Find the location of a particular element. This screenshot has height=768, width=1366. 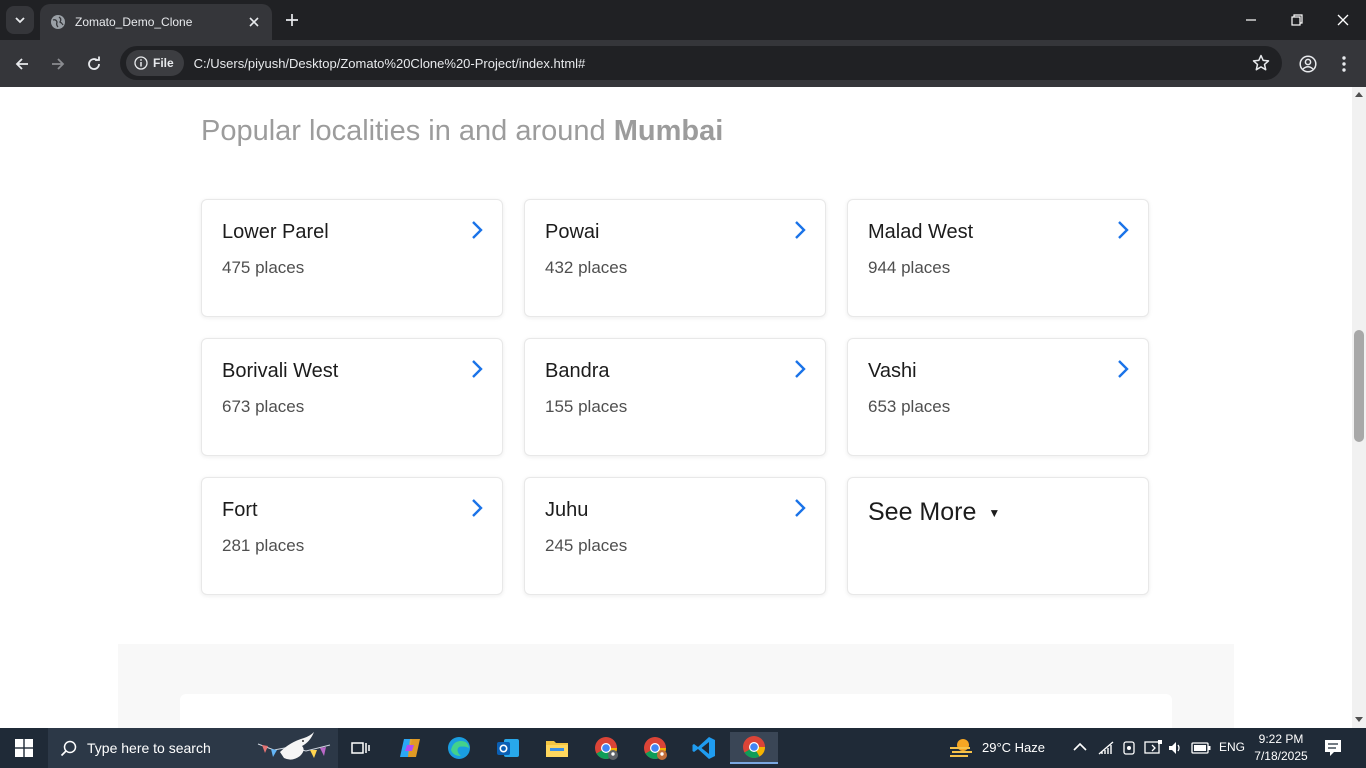

locality-card: Malad West 944 places is located at coordinates (998, 258).